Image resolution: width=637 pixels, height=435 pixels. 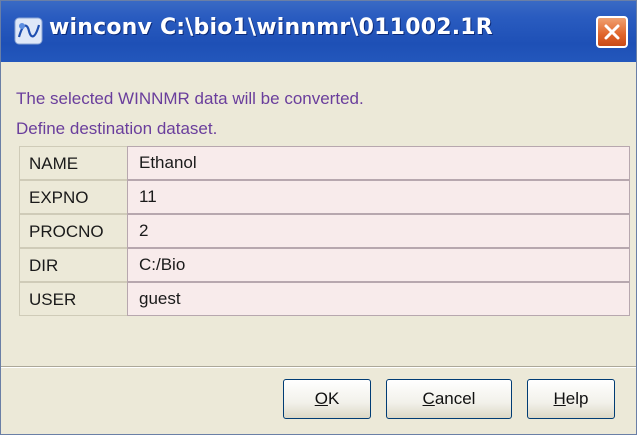 I want to click on help-button: Help, so click(x=571, y=399).